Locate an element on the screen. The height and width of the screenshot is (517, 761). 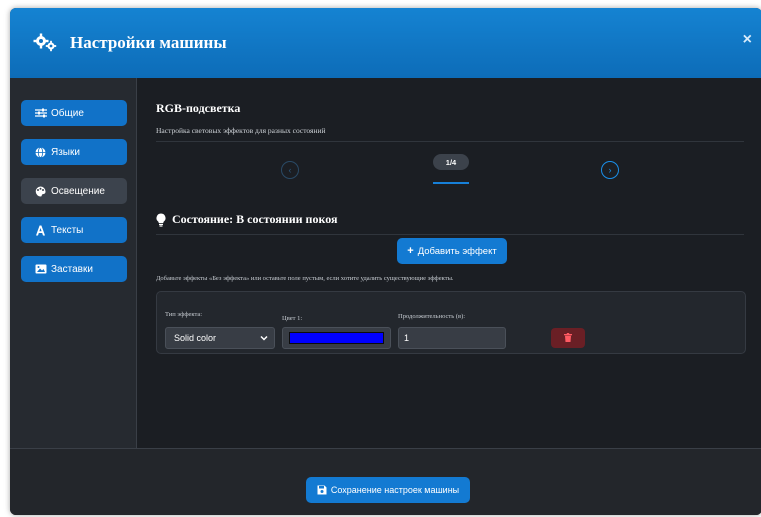
font-icon is located at coordinates (40, 230).